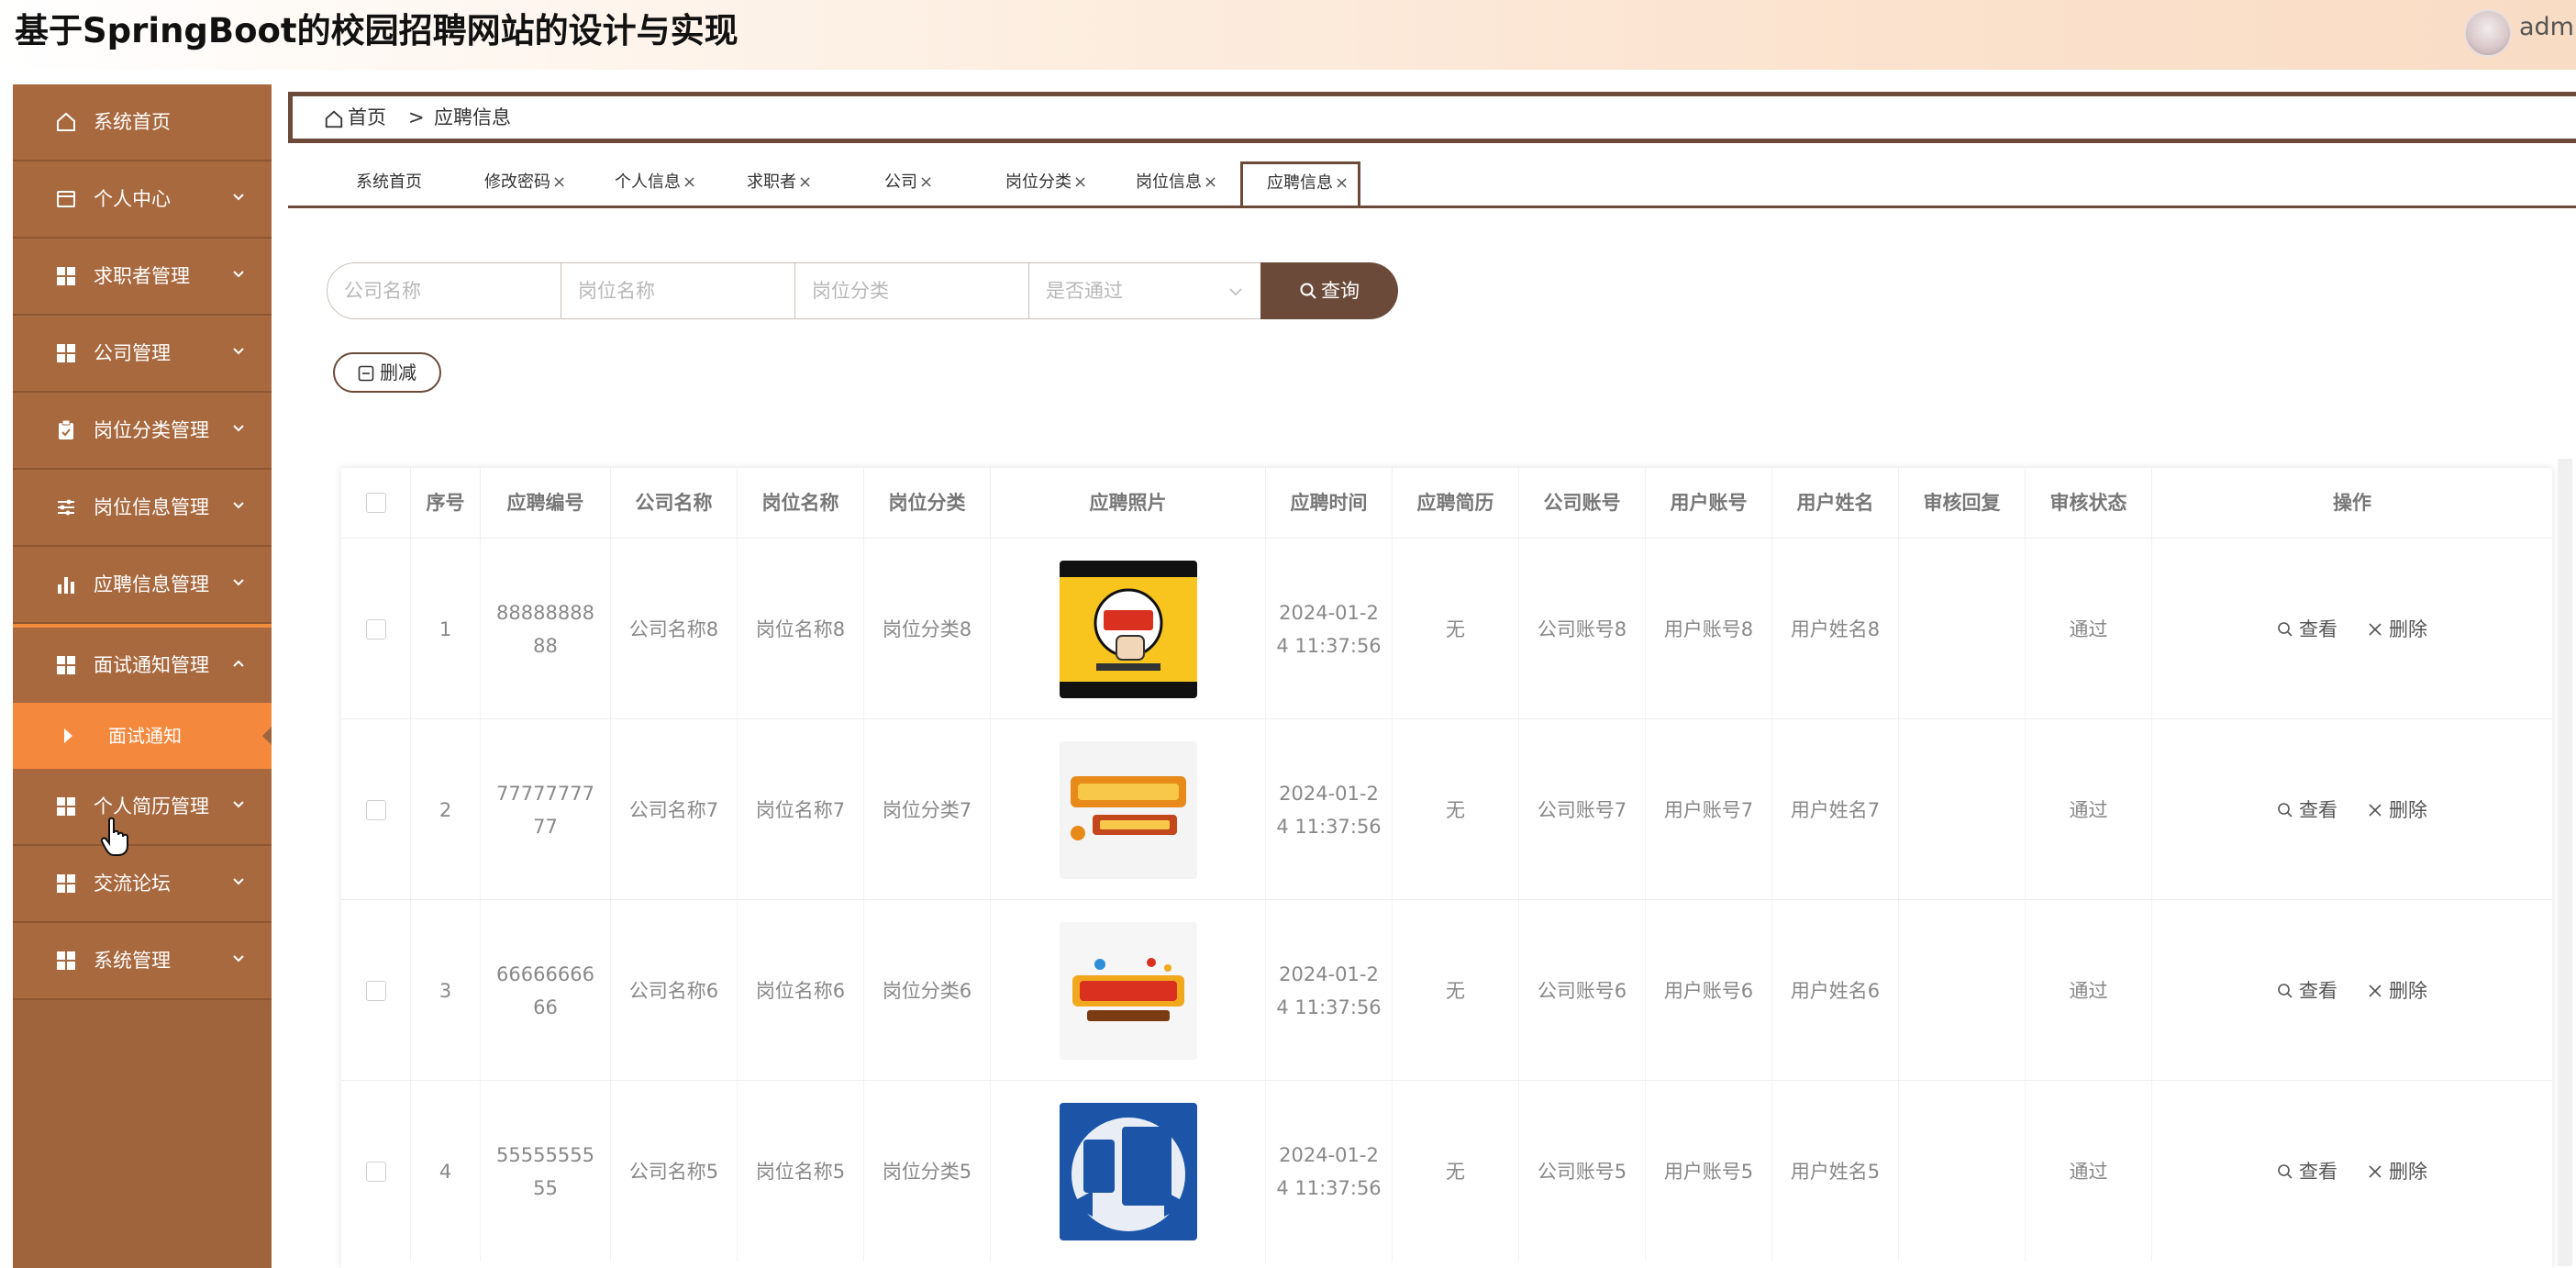  I want to click on sidebar-item-label: 系统管理, so click(132, 961).